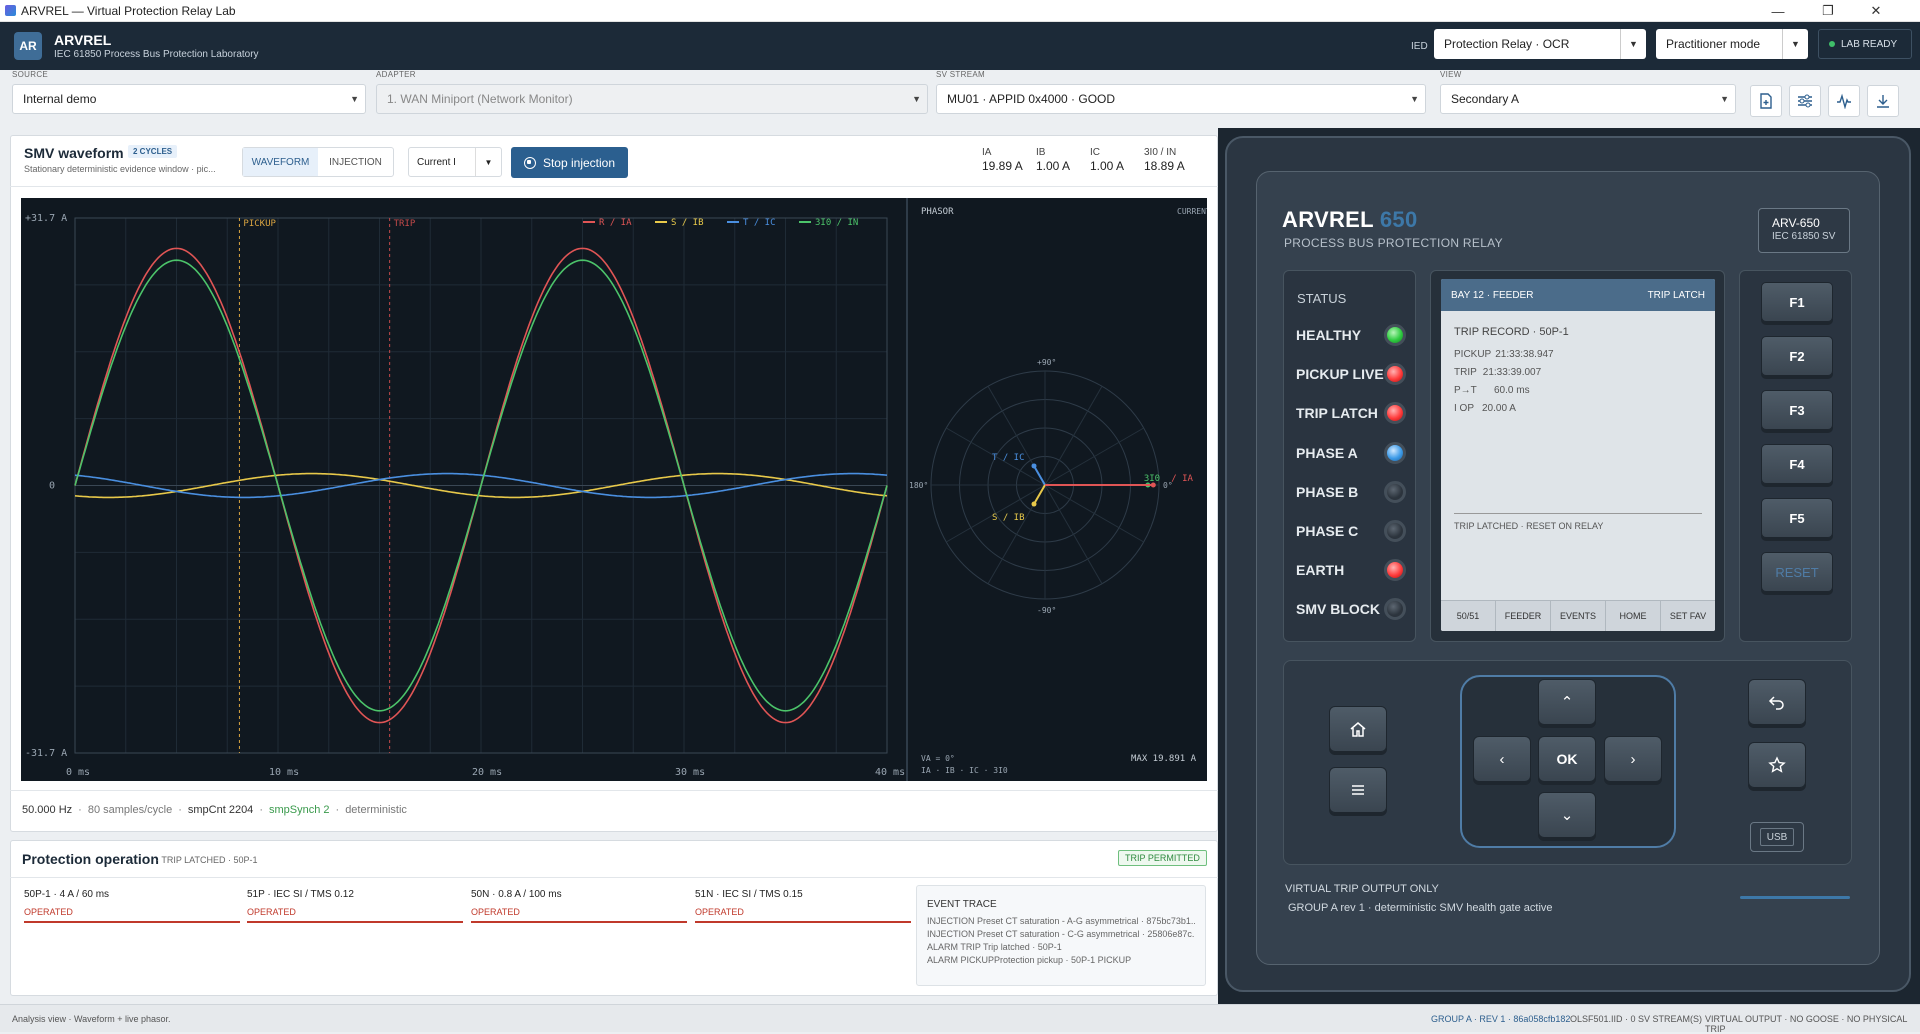  Describe the element at coordinates (207, 860) in the screenshot. I see `protection-subtitle: · TRIP LATCHED · 50P-1` at that location.